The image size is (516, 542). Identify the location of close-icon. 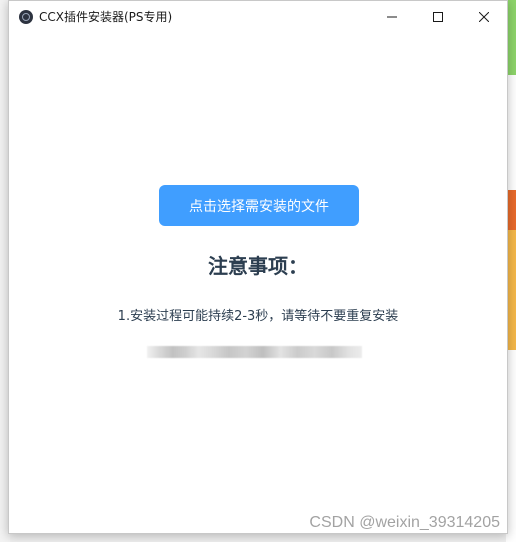
(484, 16).